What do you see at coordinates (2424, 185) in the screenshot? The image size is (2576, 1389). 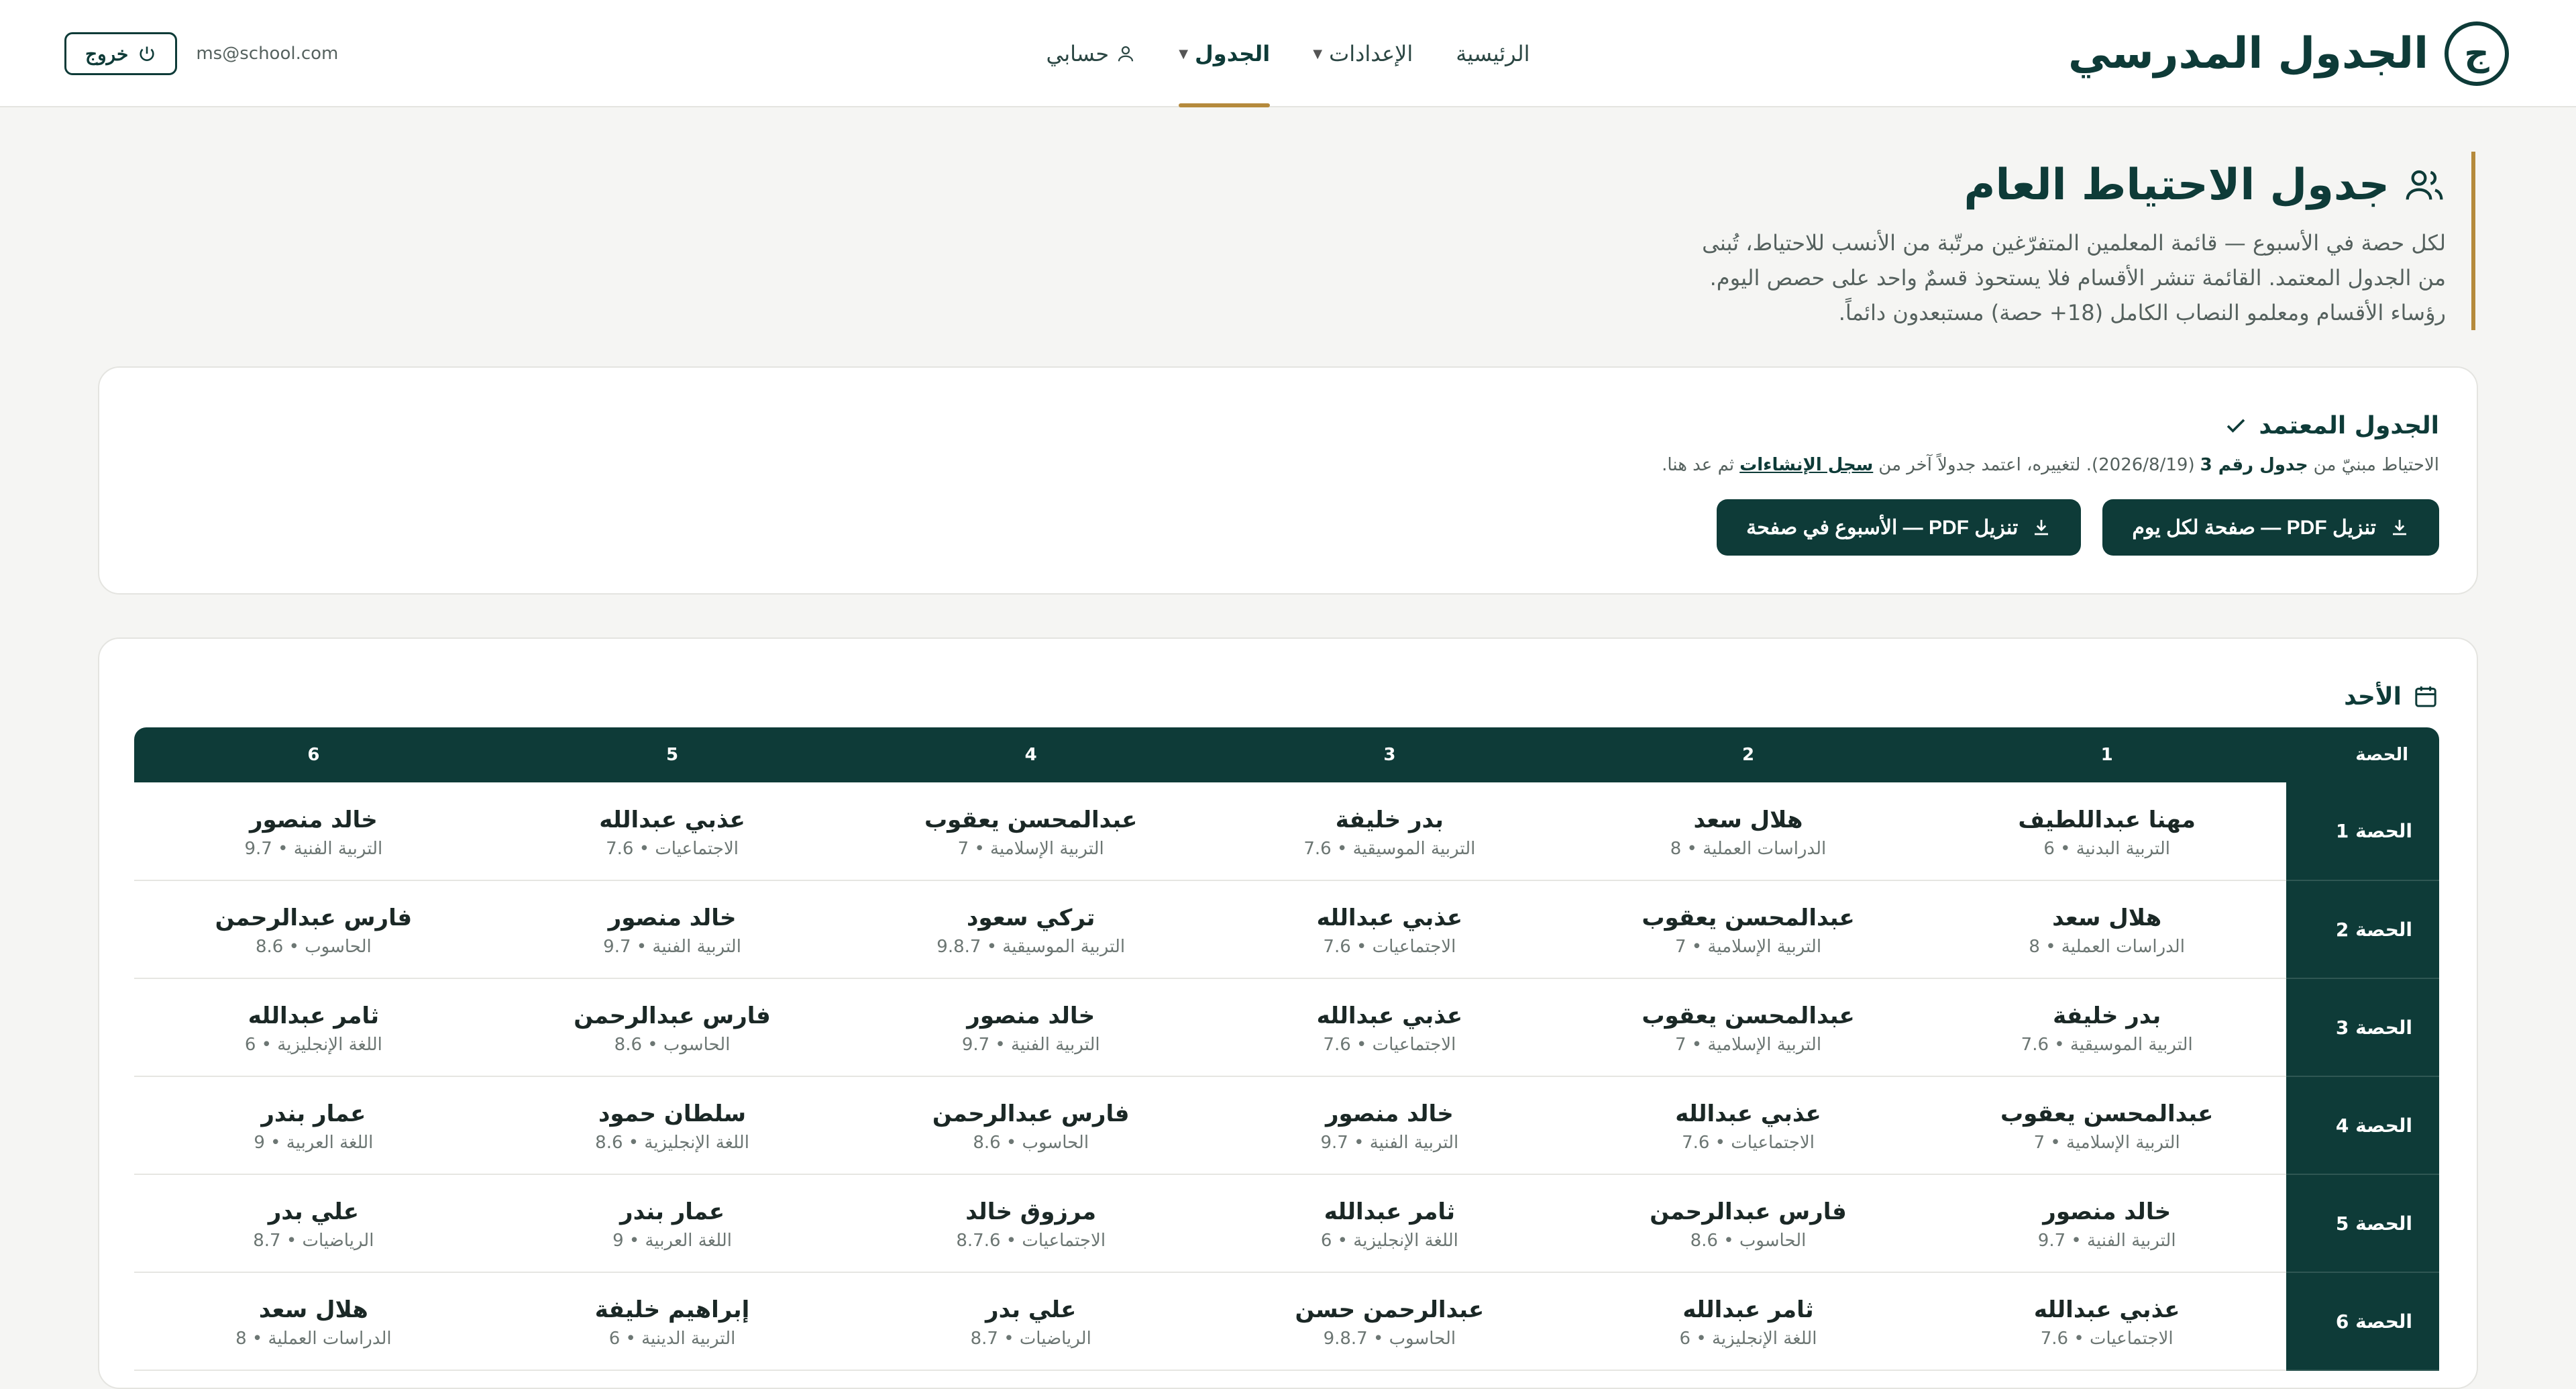 I see `users-icon` at bounding box center [2424, 185].